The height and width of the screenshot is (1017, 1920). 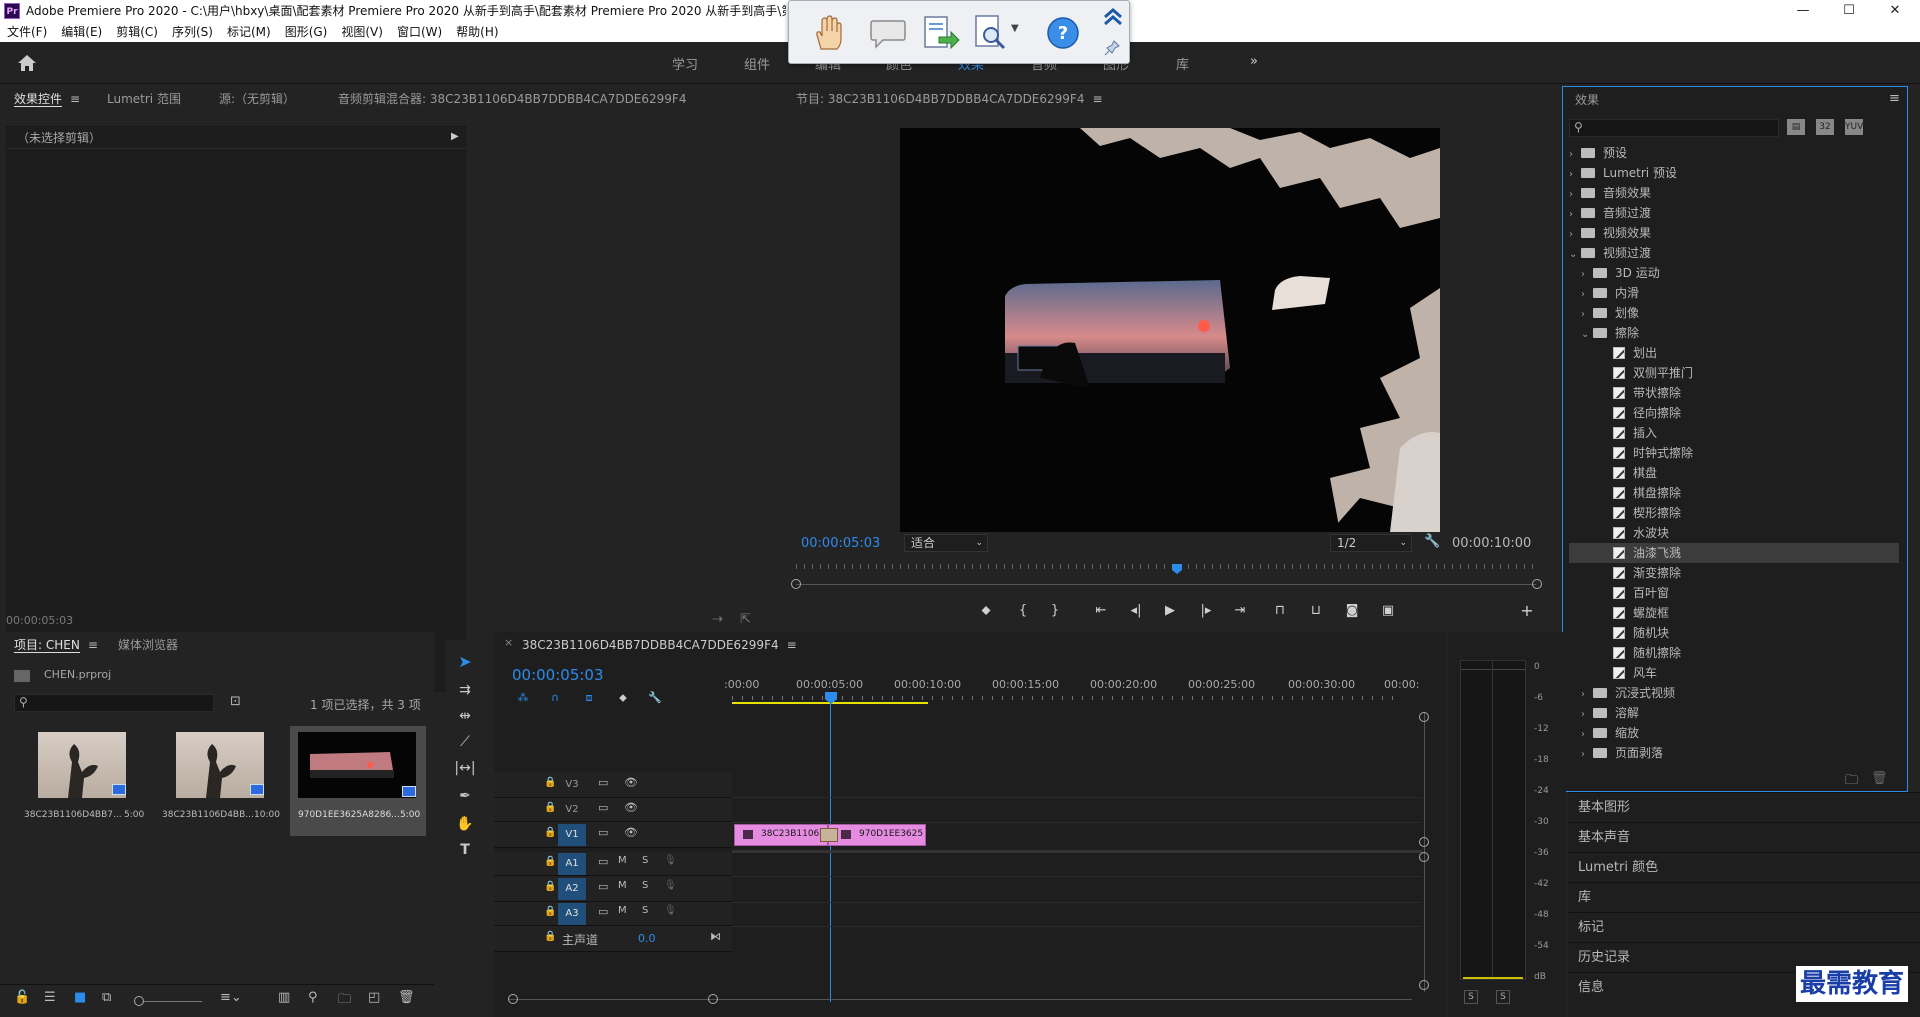 I want to click on timeline-timecode: 00:00:05:03, so click(x=558, y=675).